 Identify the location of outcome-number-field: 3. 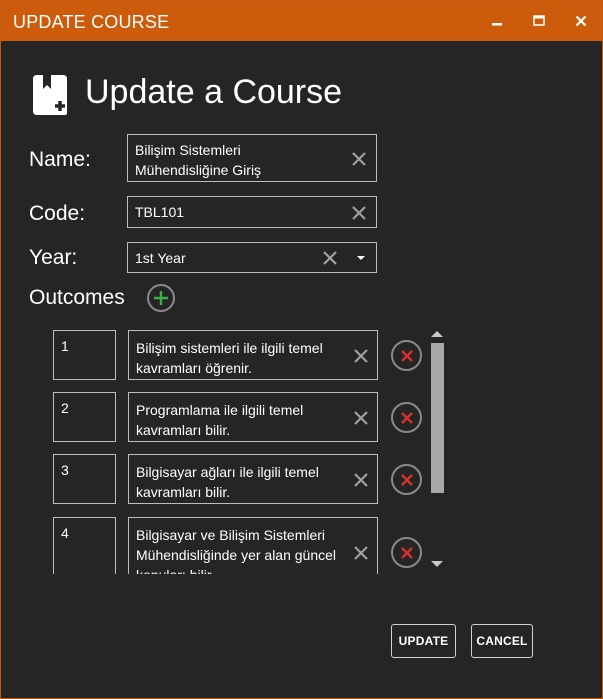
(84, 479).